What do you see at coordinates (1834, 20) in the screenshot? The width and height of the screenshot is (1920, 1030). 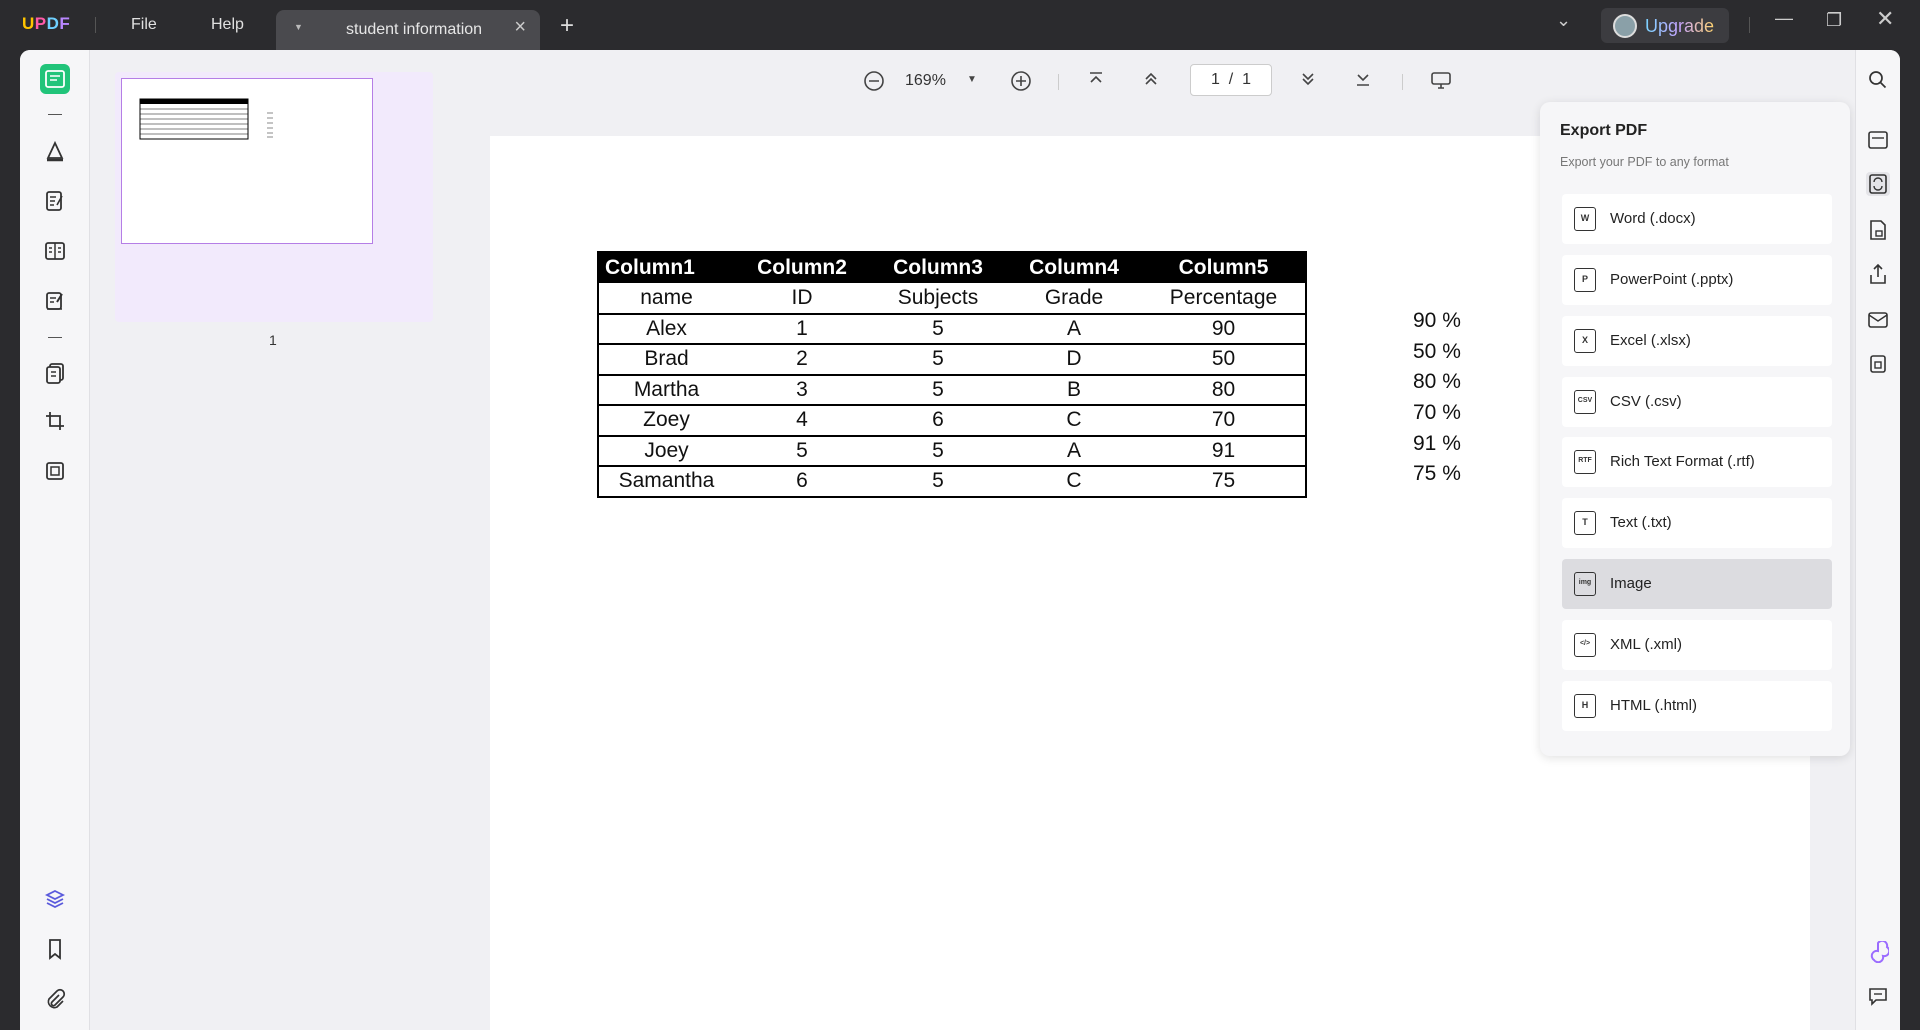 I see `restore-icon: ❐` at bounding box center [1834, 20].